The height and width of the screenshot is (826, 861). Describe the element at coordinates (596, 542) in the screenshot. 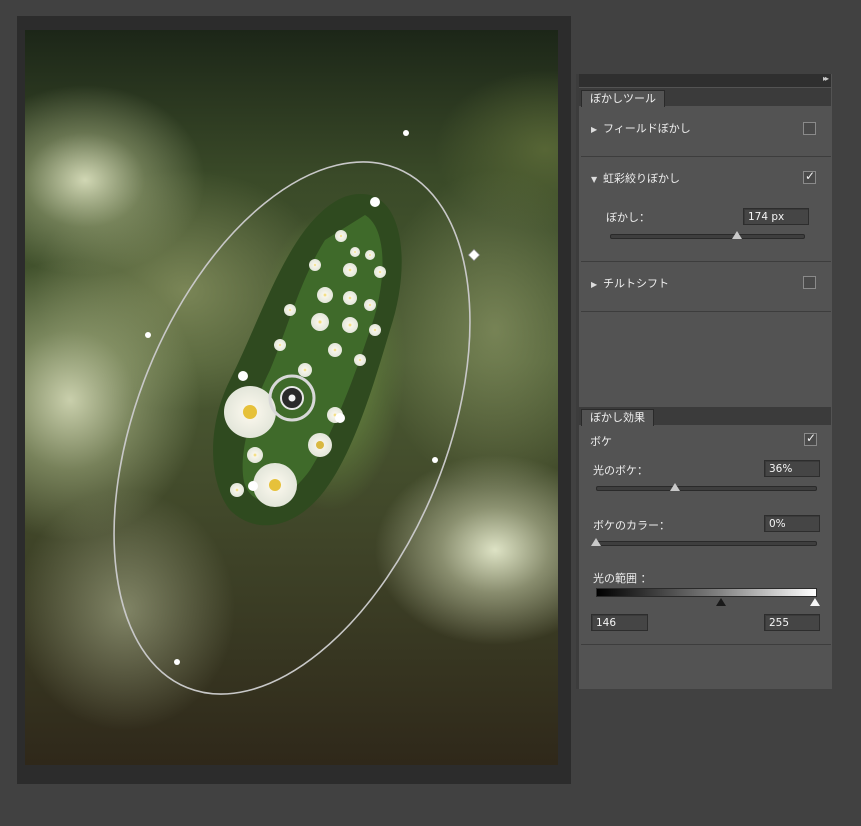

I see `bokeh-color-slider-thumb` at that location.